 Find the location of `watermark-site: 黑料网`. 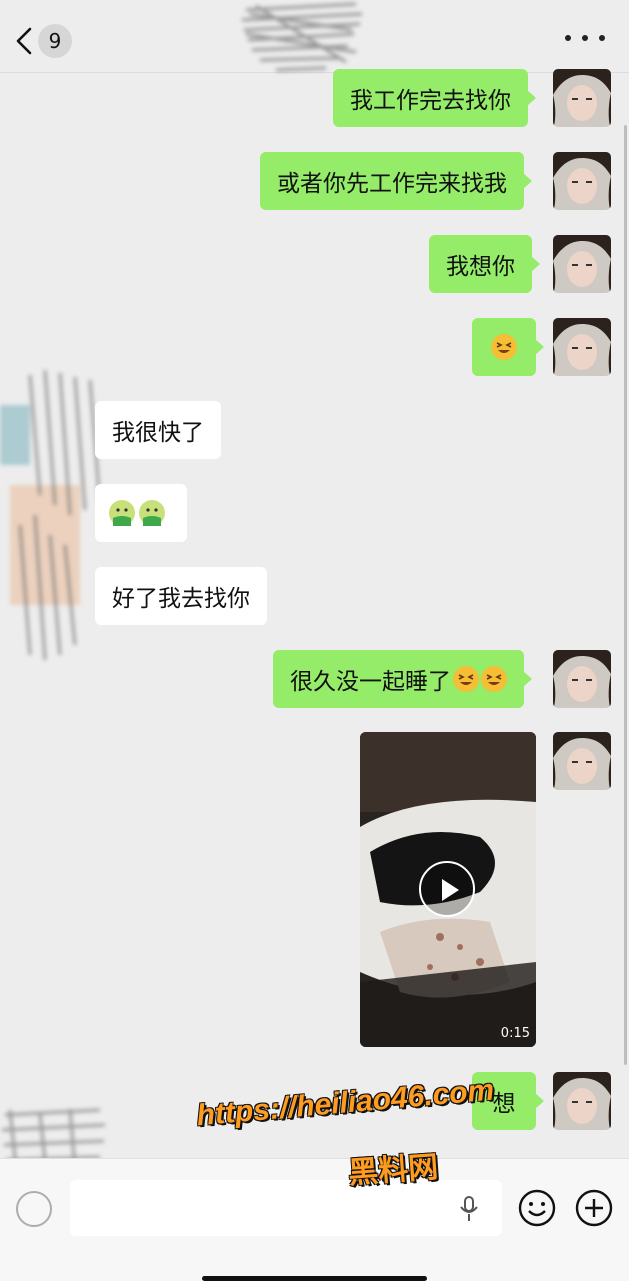

watermark-site: 黑料网 is located at coordinates (393, 1170).